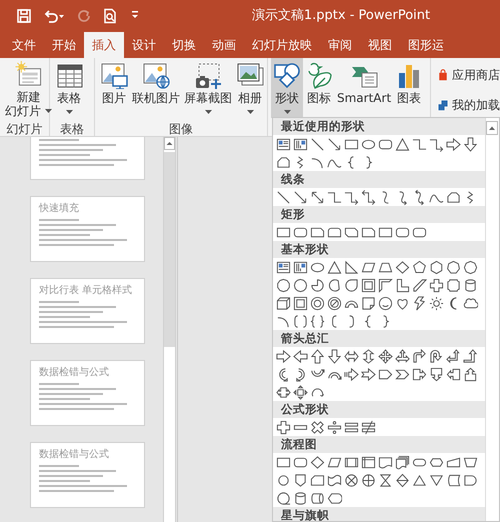 The image size is (500, 522). Describe the element at coordinates (368, 427) in the screenshot. I see `not-equal-icon` at that location.